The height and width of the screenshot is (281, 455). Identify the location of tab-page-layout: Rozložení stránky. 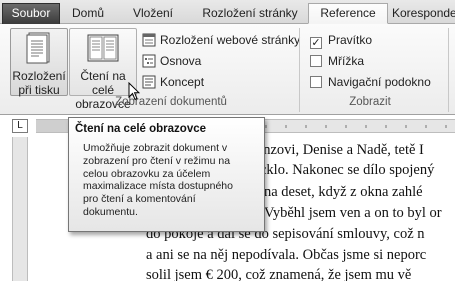
(250, 14).